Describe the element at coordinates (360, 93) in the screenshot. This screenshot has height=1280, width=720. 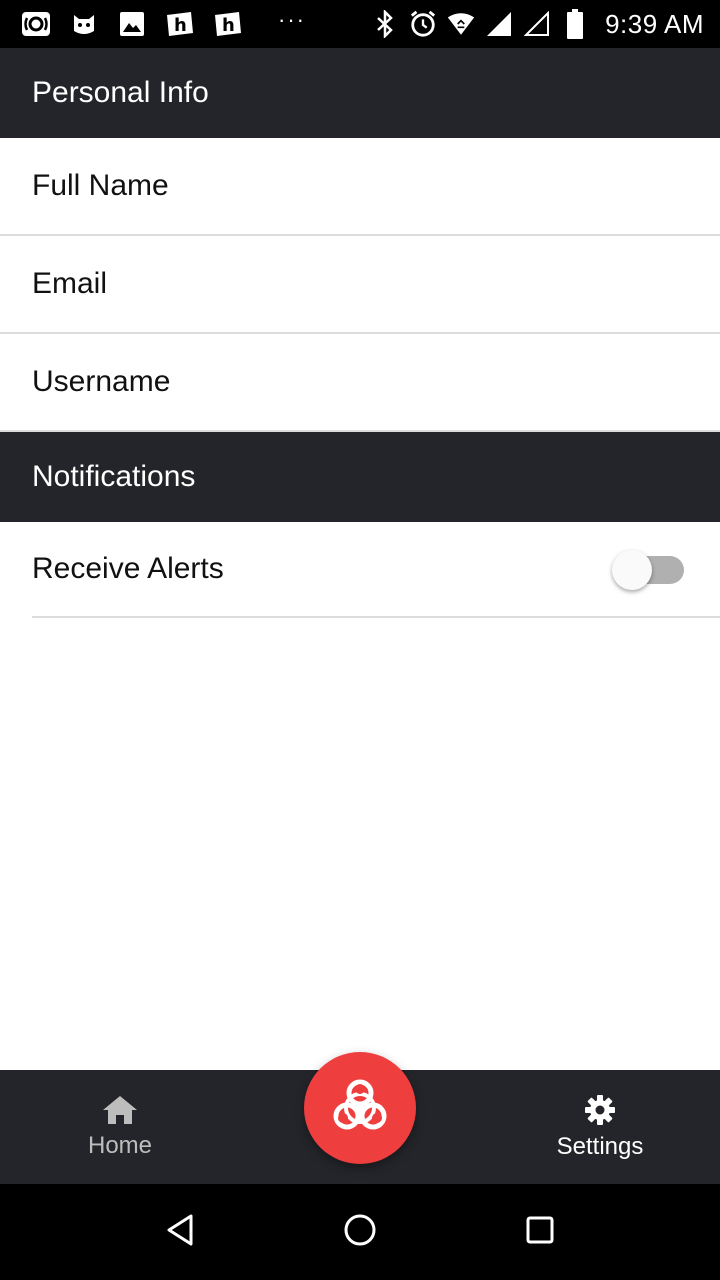
I see `section-header-personal-info: Personal Info` at that location.